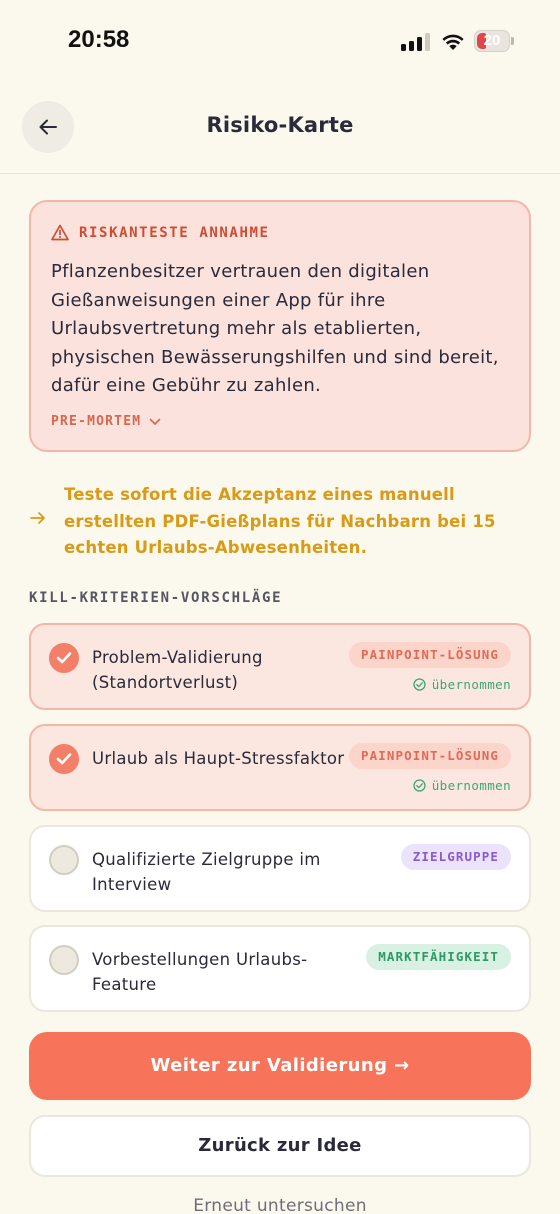 This screenshot has width=560, height=1214. Describe the element at coordinates (218, 758) in the screenshot. I see `criterion-label: Urlaub als Haupt-Stressfaktor` at that location.